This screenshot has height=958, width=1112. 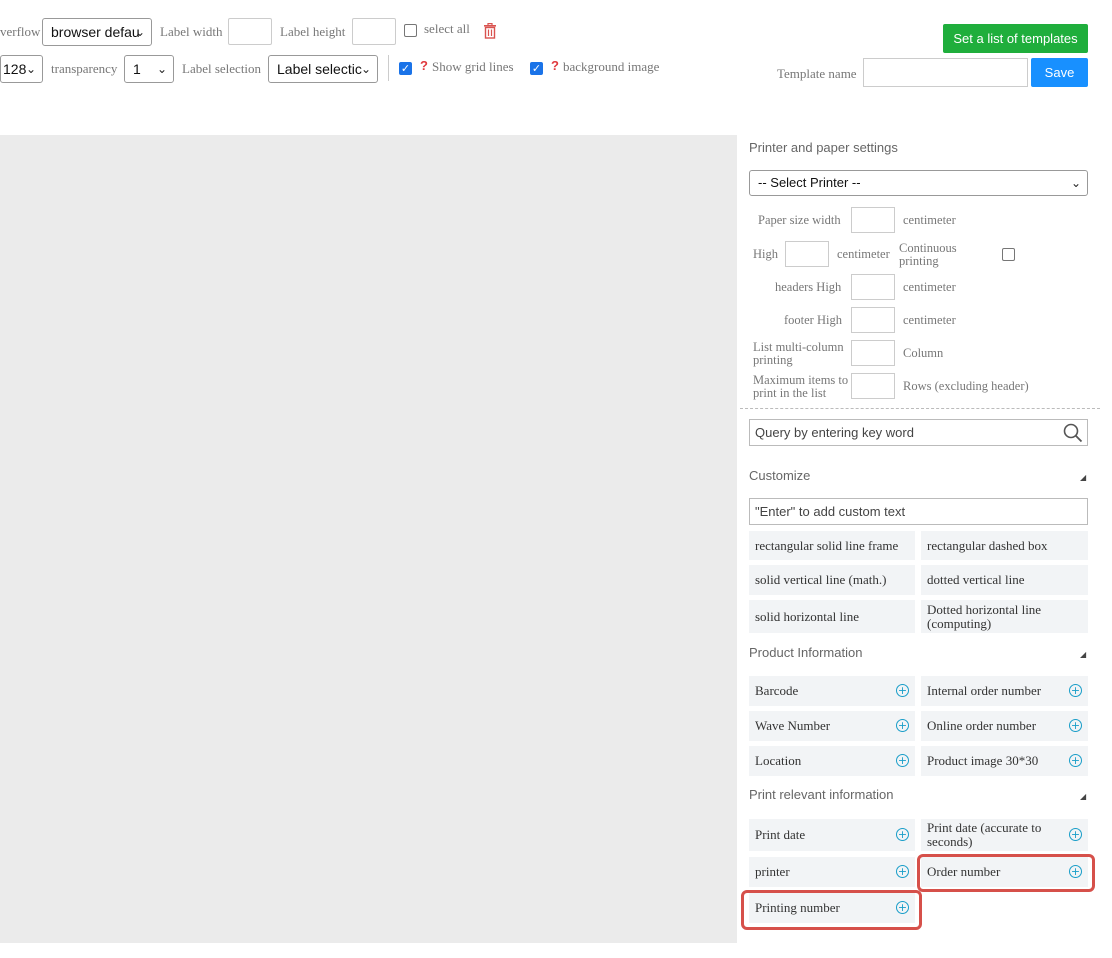 I want to click on label-width-input, so click(x=250, y=31).